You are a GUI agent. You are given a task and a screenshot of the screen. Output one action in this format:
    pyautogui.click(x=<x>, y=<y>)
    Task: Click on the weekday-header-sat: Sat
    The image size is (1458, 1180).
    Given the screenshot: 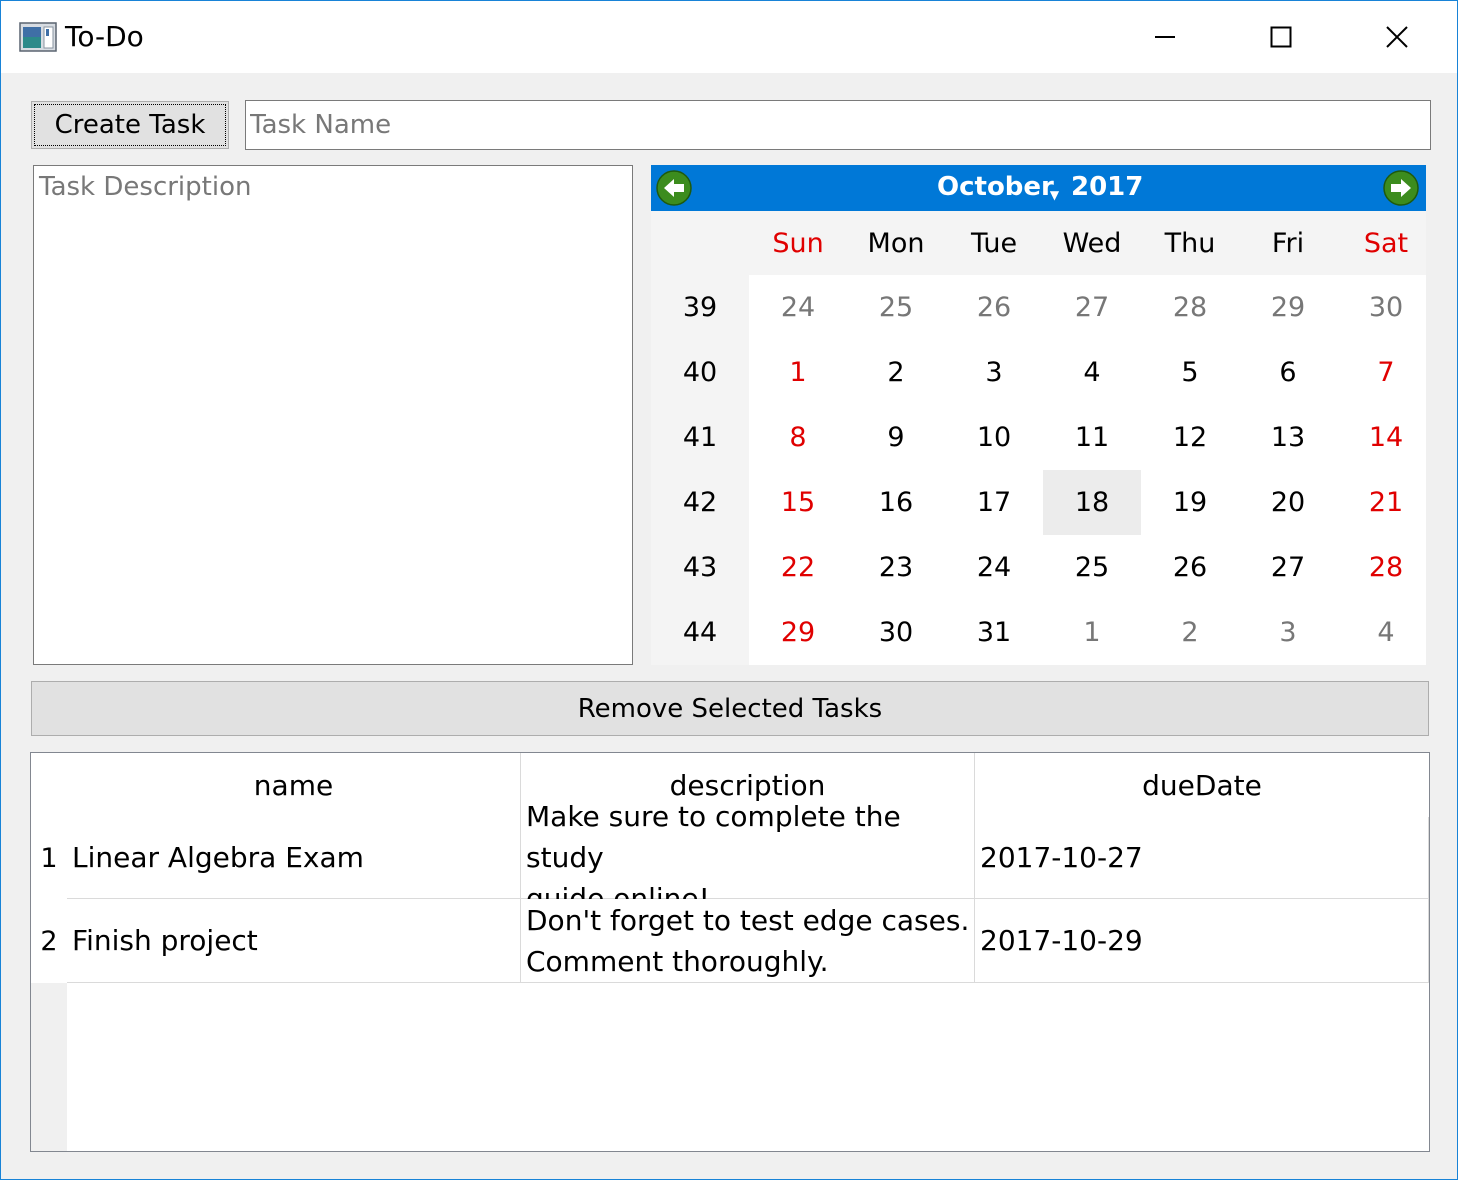 What is the action you would take?
    pyautogui.click(x=1386, y=243)
    